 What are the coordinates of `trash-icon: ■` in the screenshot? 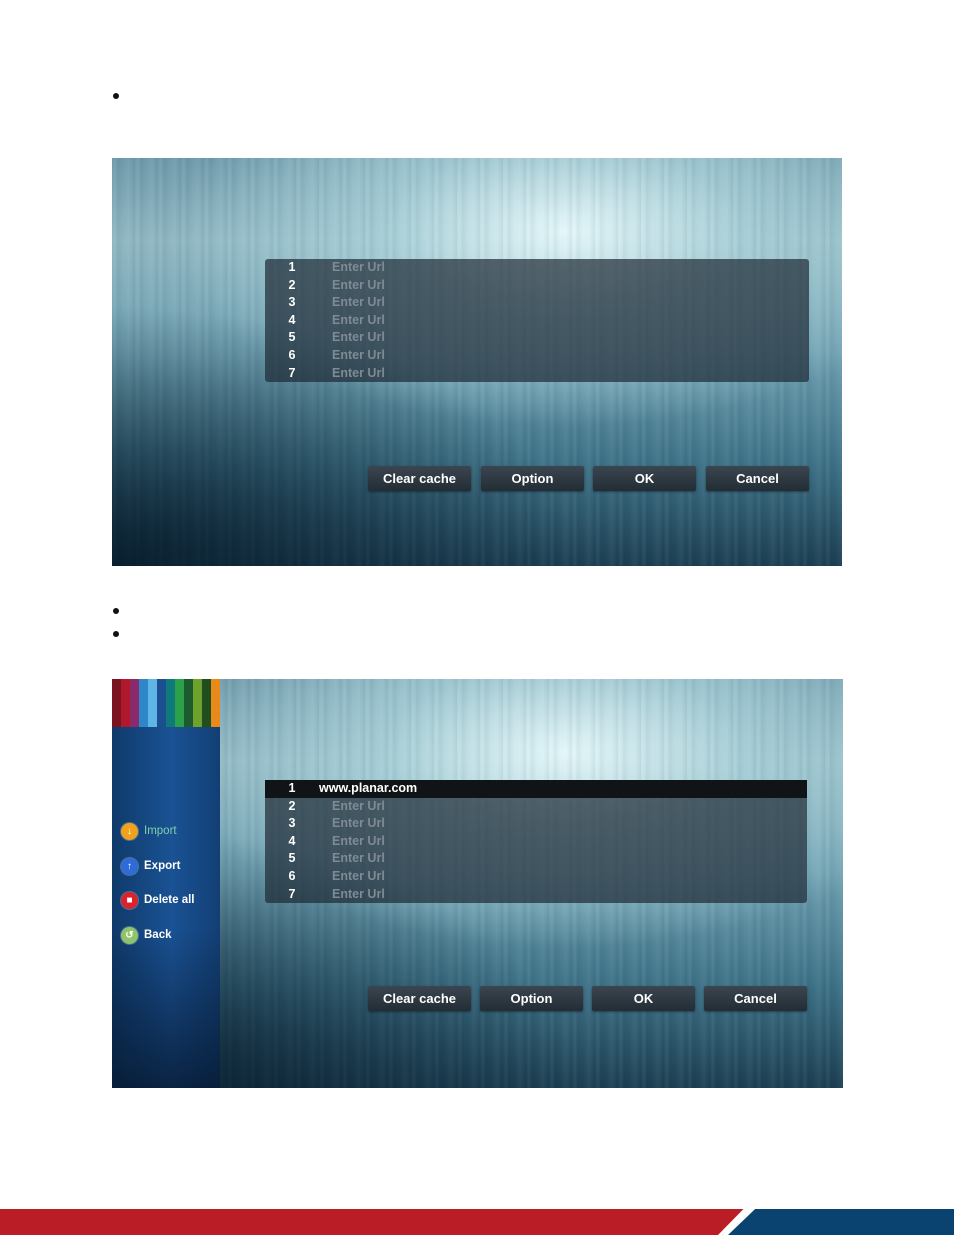 It's located at (129, 900).